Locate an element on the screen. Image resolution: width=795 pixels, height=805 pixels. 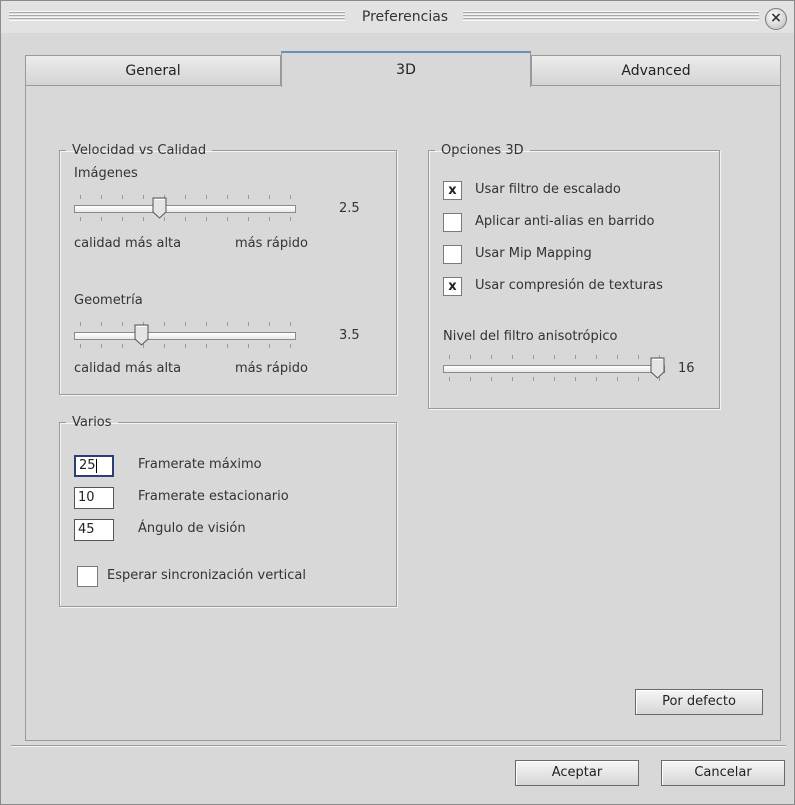
checkbox-mip-mapping-label: Usar Mip Mapping is located at coordinates (533, 253).